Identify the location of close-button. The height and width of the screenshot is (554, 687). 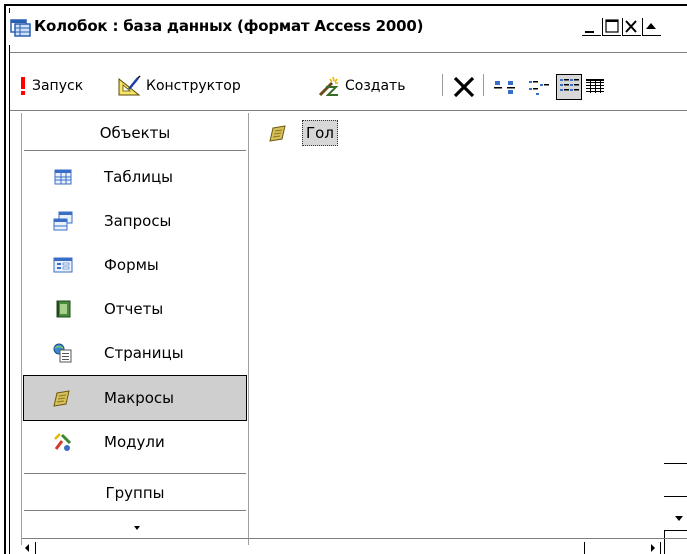
(631, 27).